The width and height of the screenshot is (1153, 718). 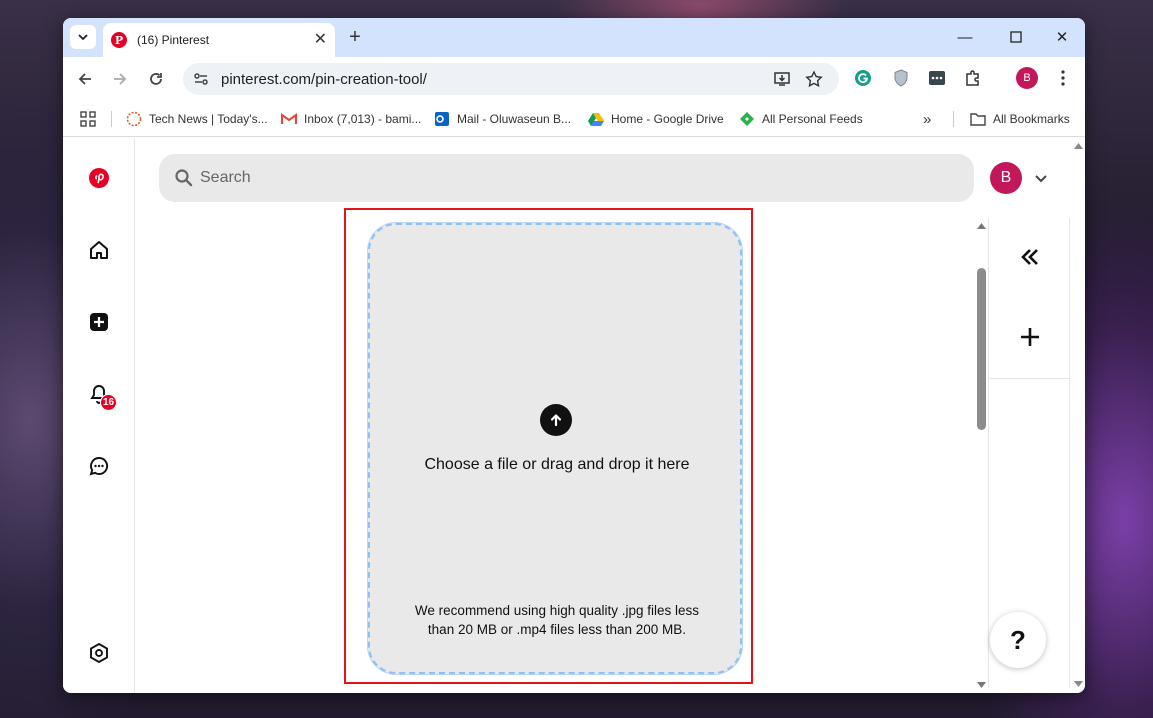 I want to click on settings-hexagon-icon, so click(x=99, y=653).